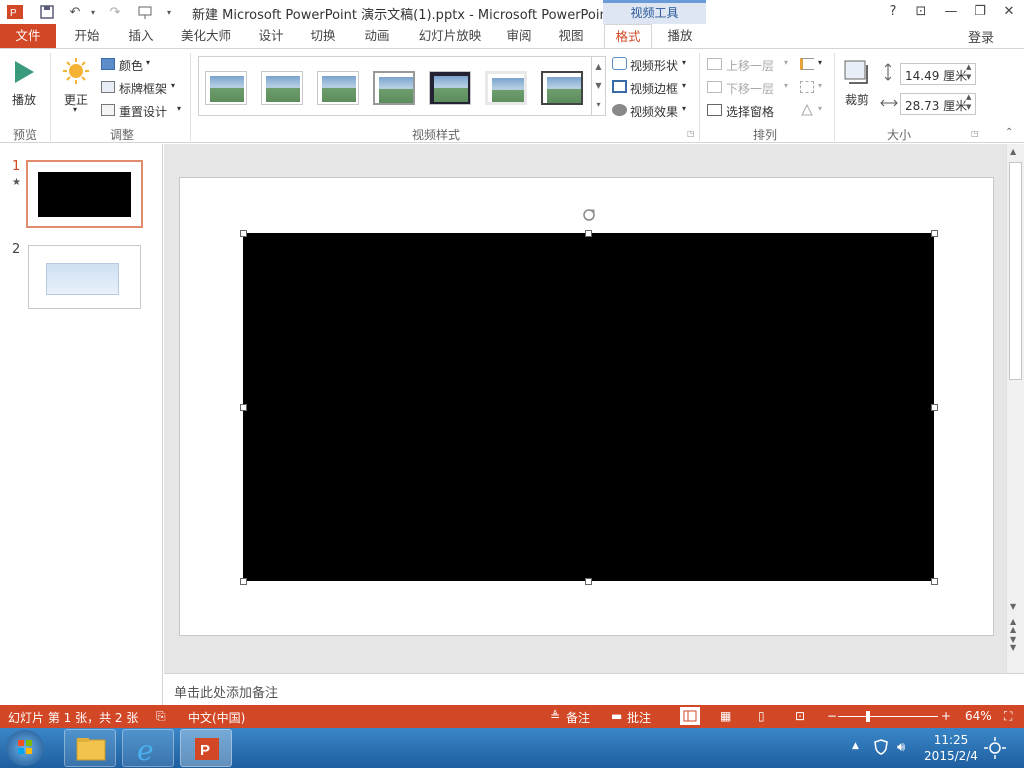 The height and width of the screenshot is (771, 1024). What do you see at coordinates (1013, 606) in the screenshot?
I see `scroll-down-icon: ▼` at bounding box center [1013, 606].